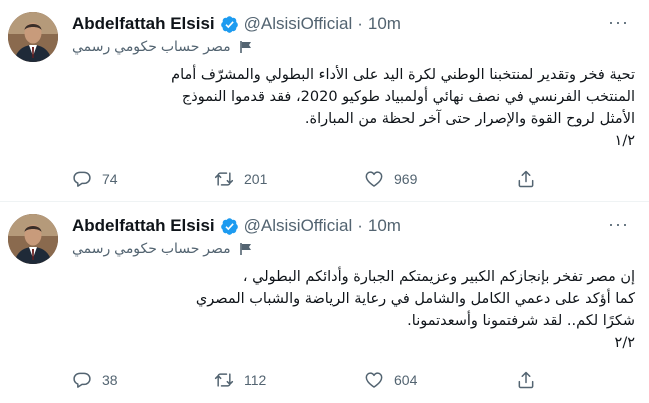 This screenshot has height=403, width=649. I want to click on action-bar: 74 201 969, so click(332, 179).